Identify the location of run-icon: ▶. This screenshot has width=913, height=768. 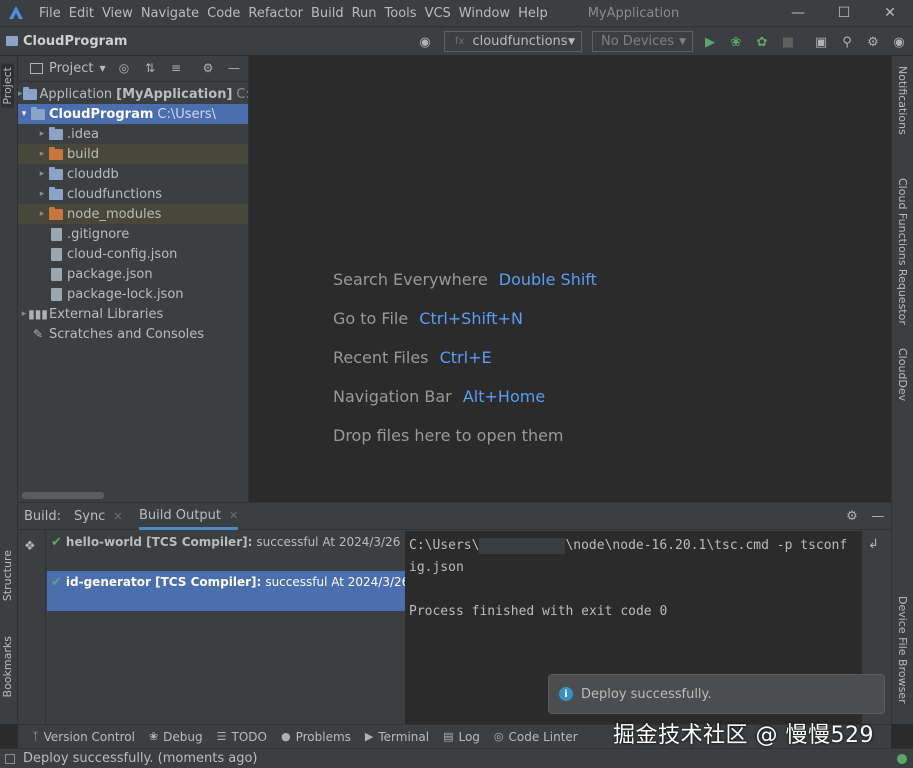
(710, 42).